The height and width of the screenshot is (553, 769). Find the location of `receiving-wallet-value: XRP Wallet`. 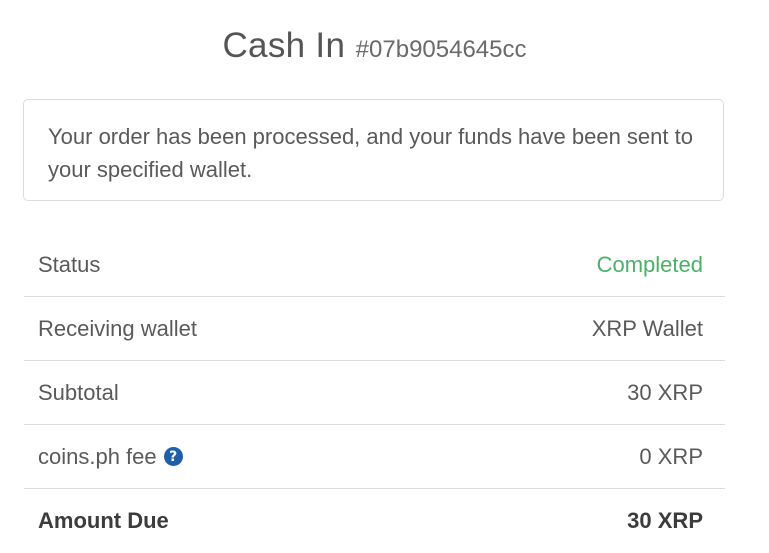

receiving-wallet-value: XRP Wallet is located at coordinates (647, 328).